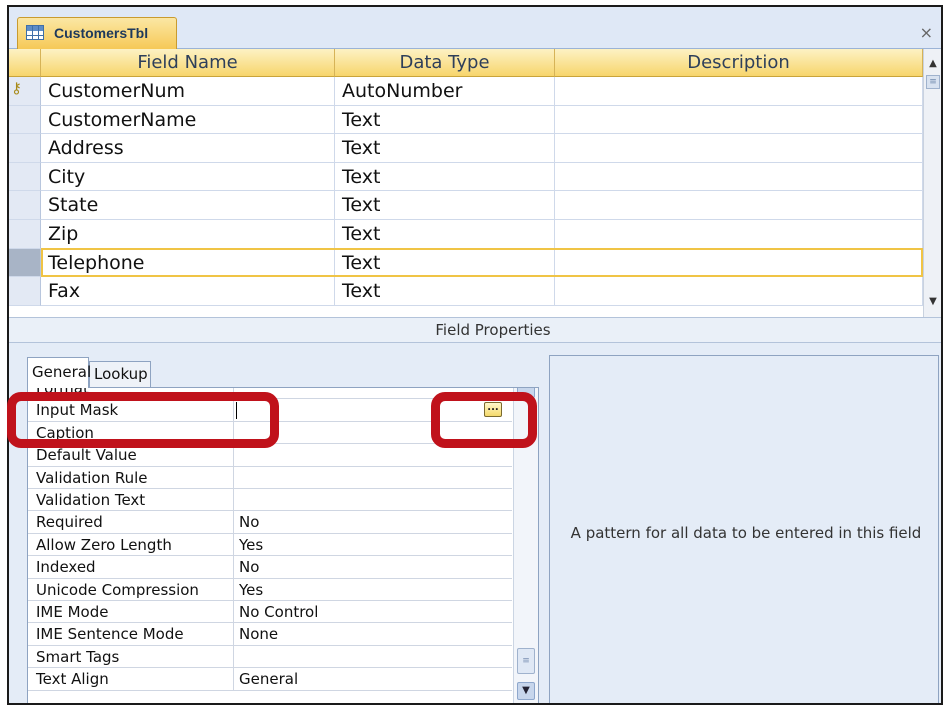 This screenshot has width=946, height=708. Describe the element at coordinates (926, 32) in the screenshot. I see `close-icon: ×` at that location.